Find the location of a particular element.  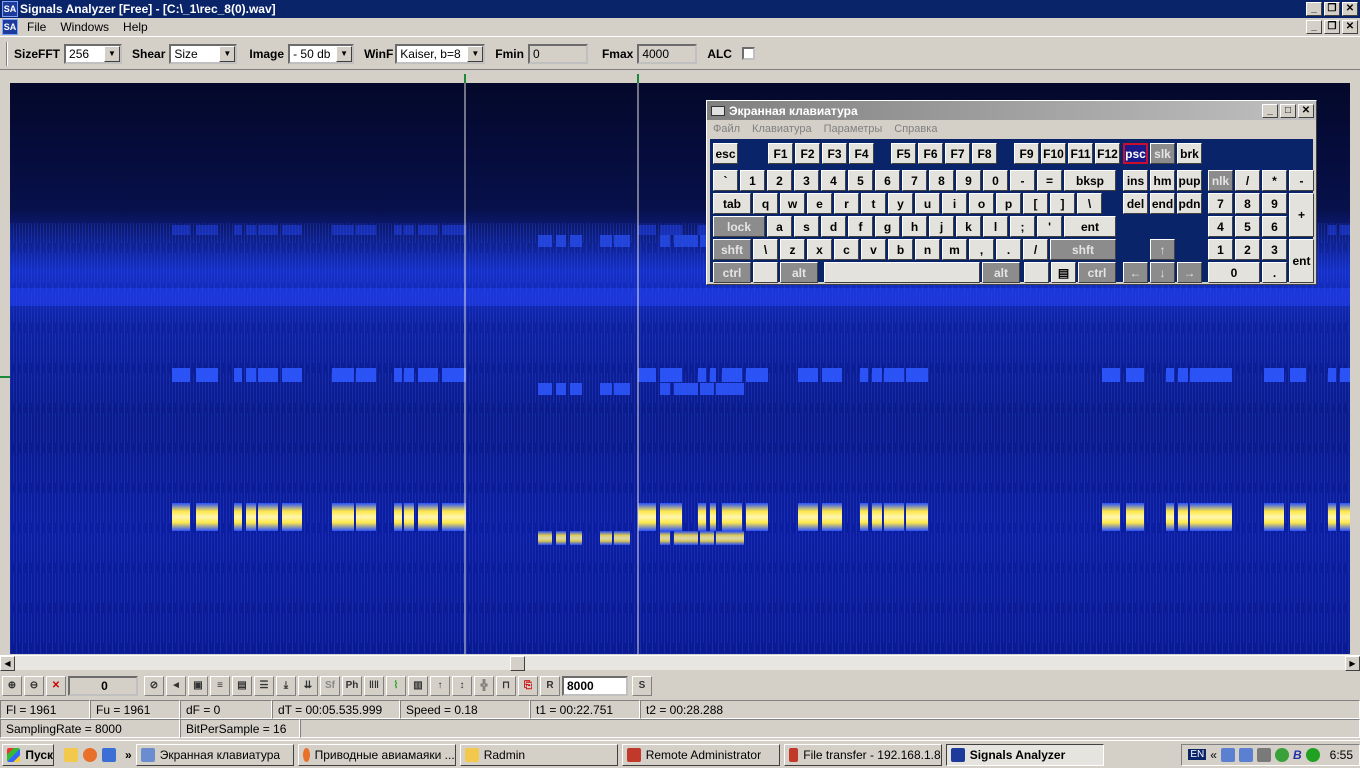

key-bottom-1: \ is located at coordinates (765, 249).